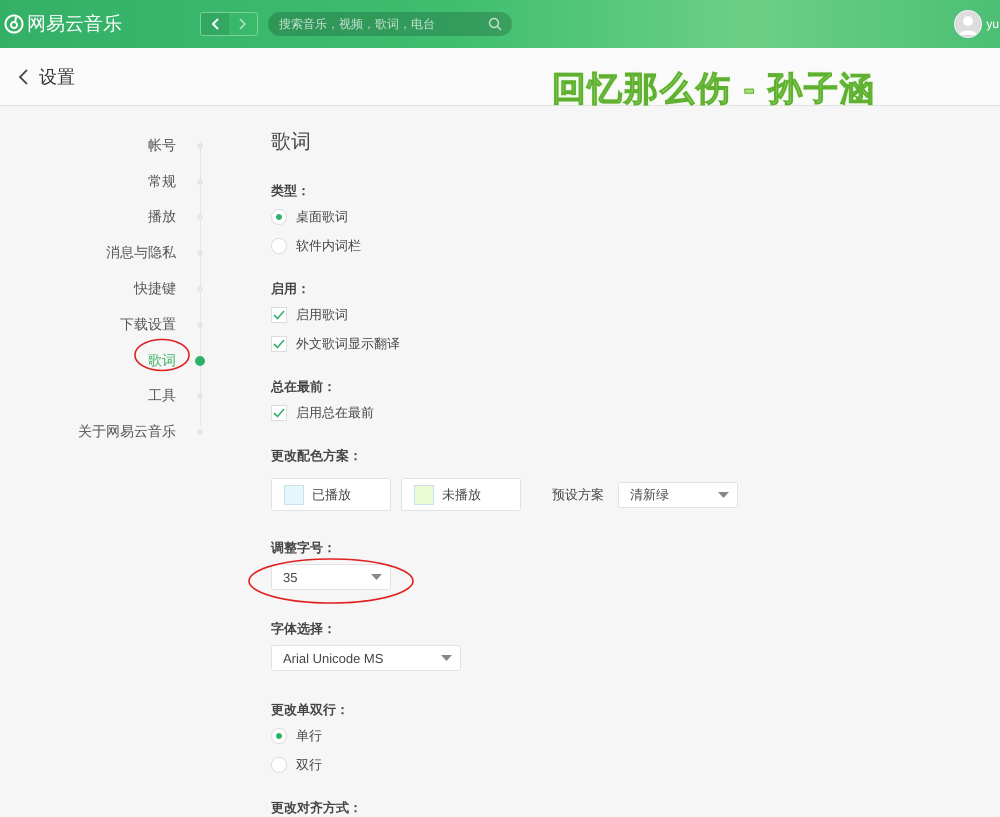 This screenshot has width=1000, height=817. What do you see at coordinates (348, 343) in the screenshot?
I see `option-label: 外文歌词显示翻译` at bounding box center [348, 343].